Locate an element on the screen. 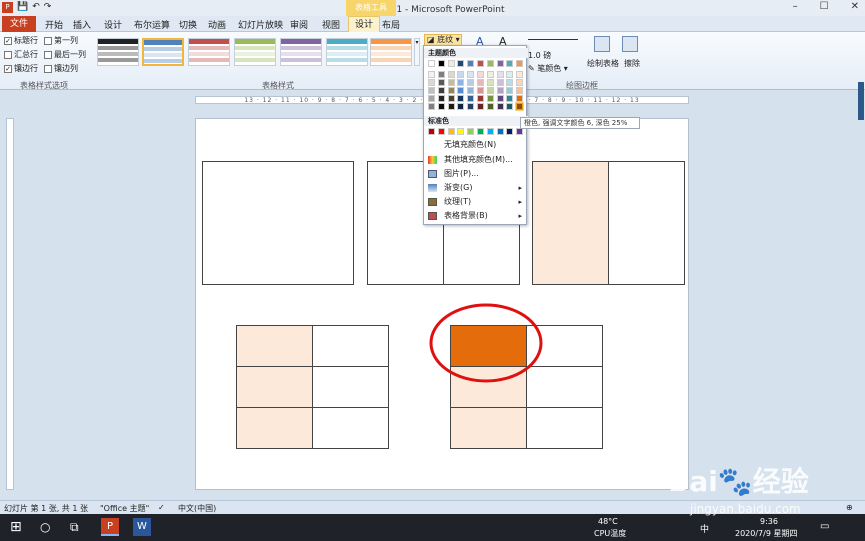 This screenshot has height=541, width=865. pen-style-line is located at coordinates (553, 39).